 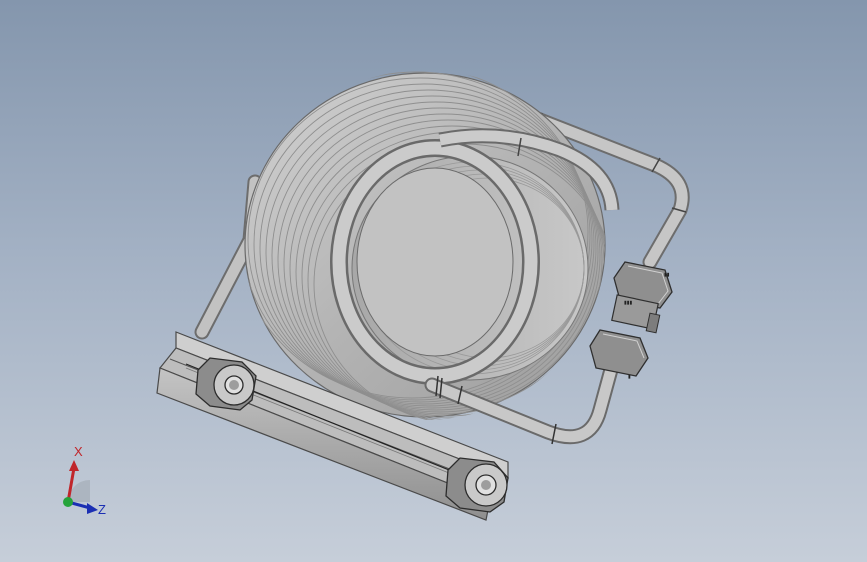 I want to click on coil-inner-bore, so click(x=470, y=268).